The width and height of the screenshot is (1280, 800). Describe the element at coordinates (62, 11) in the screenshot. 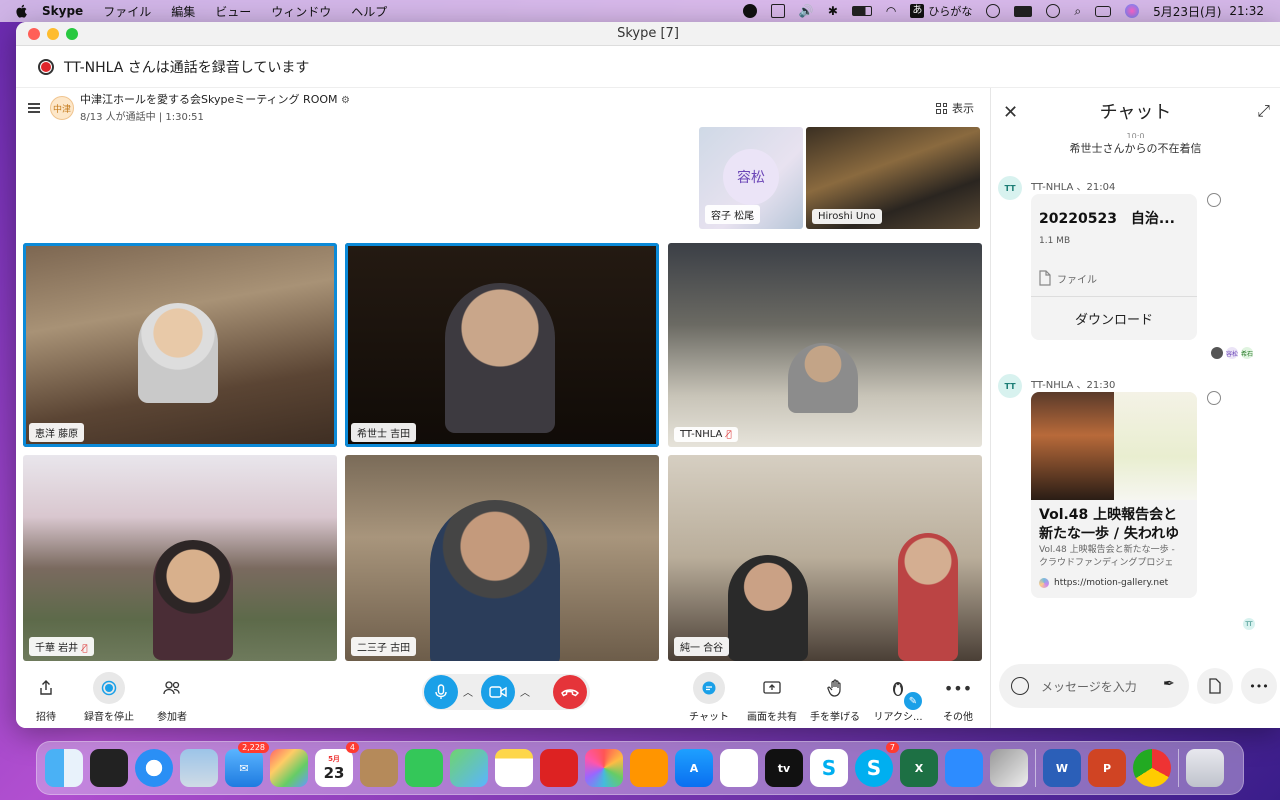

I see `menu-app-skype: Skype` at that location.